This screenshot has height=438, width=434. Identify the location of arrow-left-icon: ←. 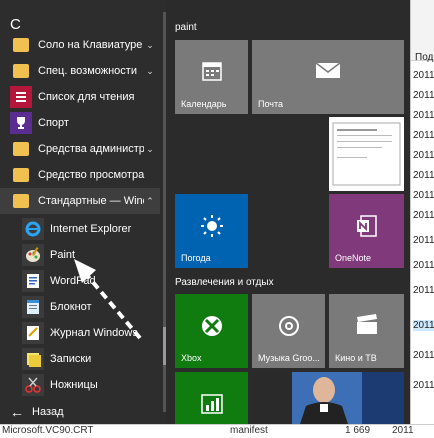
(17, 412).